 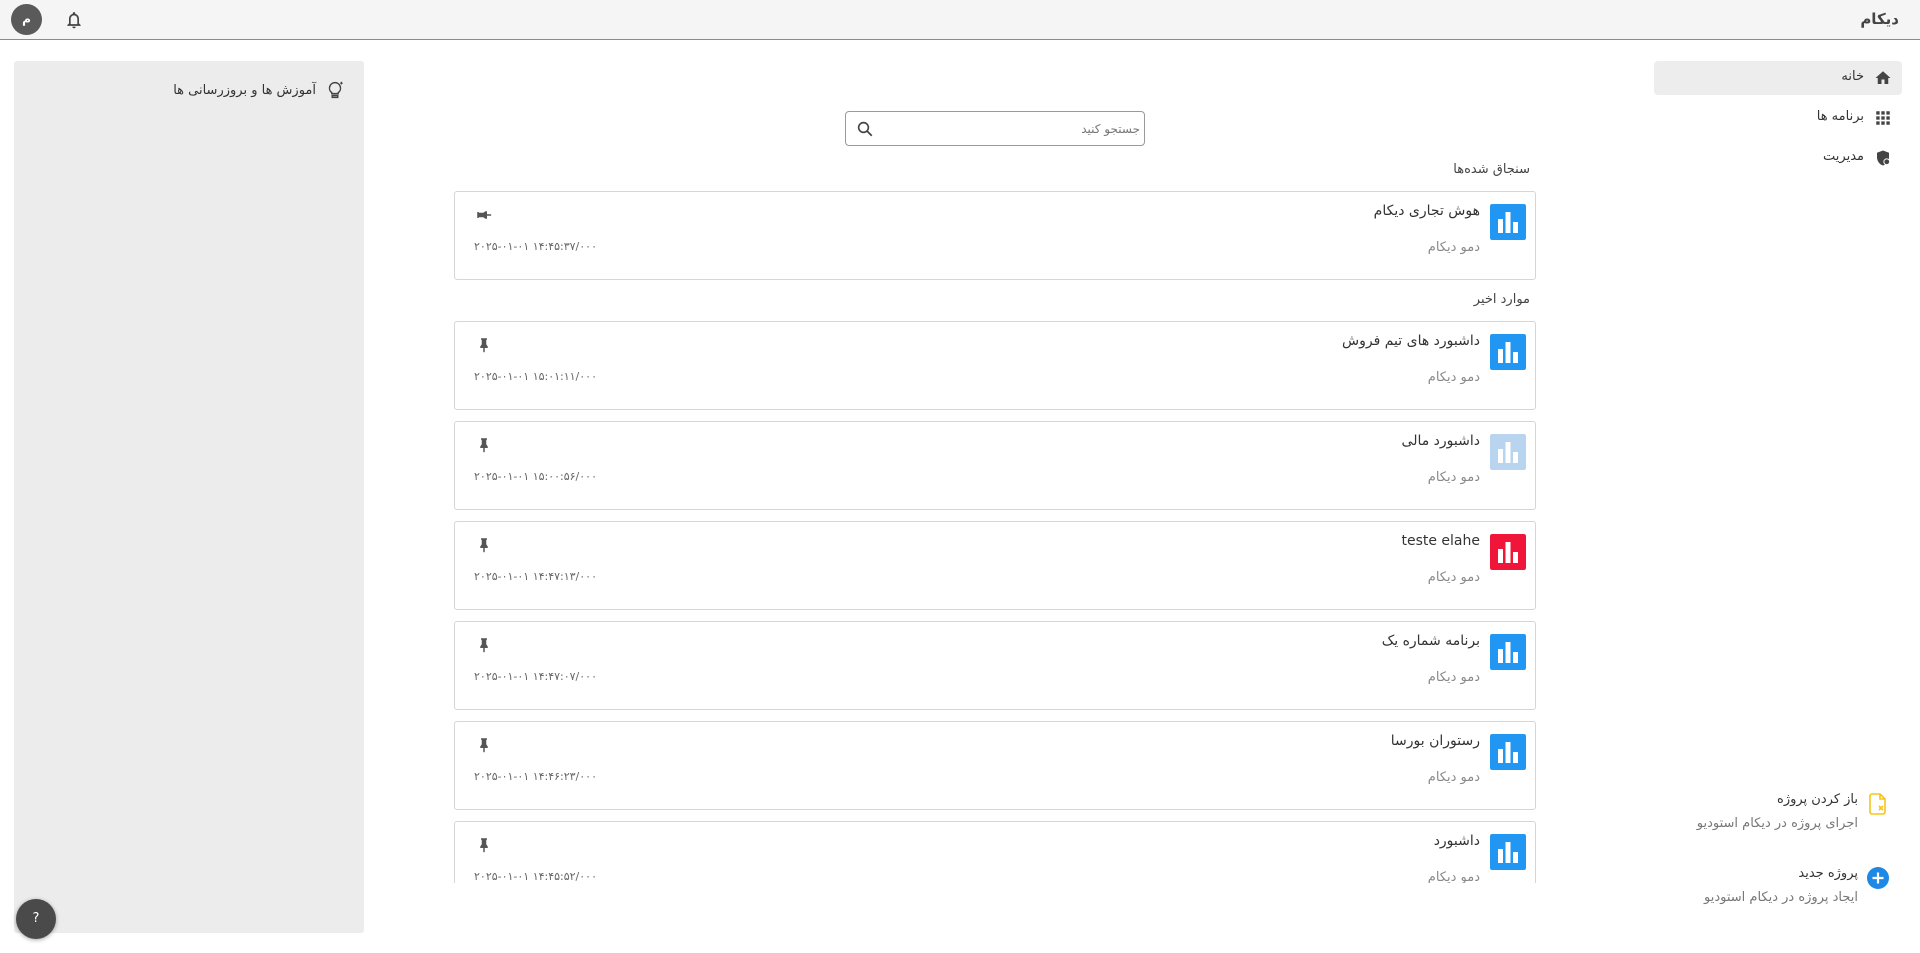 I want to click on new-project-action: پروژه جدید ایجاد پروژه در دیکام استودیو, so click(x=1775, y=888).